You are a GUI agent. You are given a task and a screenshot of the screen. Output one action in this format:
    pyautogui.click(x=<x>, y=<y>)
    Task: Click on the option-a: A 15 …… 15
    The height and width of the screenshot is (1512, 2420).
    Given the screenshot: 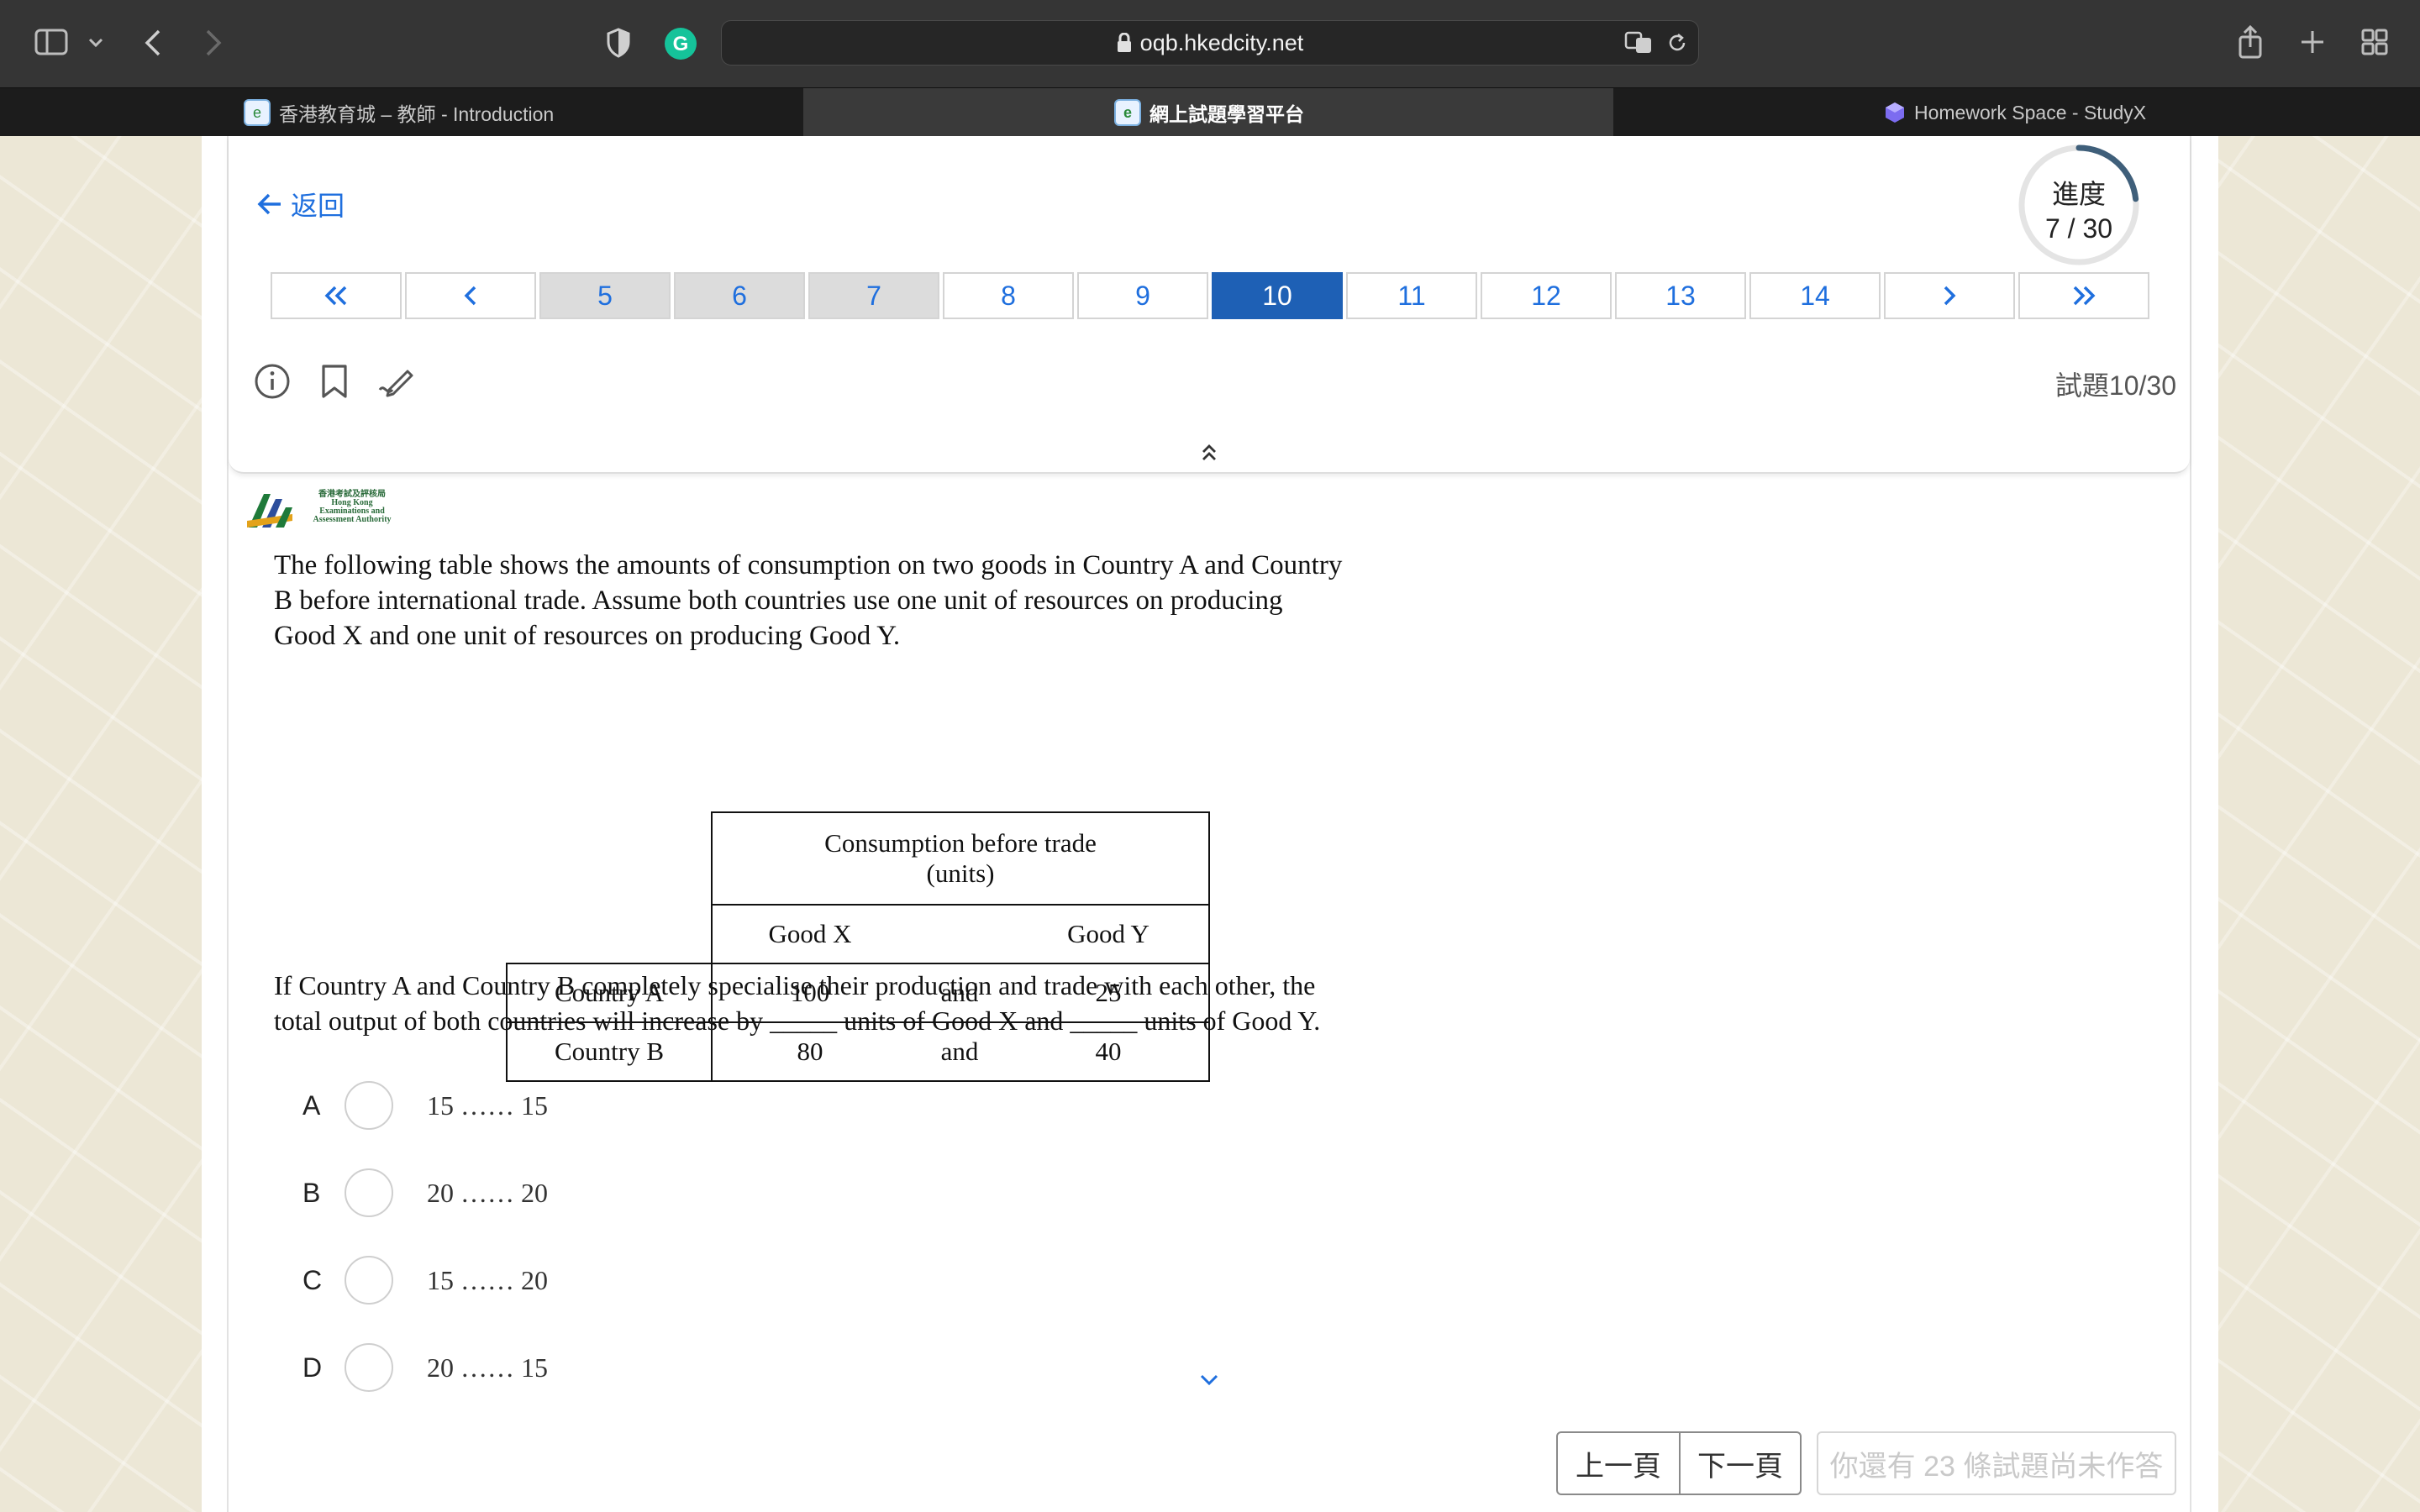 What is the action you would take?
    pyautogui.click(x=425, y=1105)
    